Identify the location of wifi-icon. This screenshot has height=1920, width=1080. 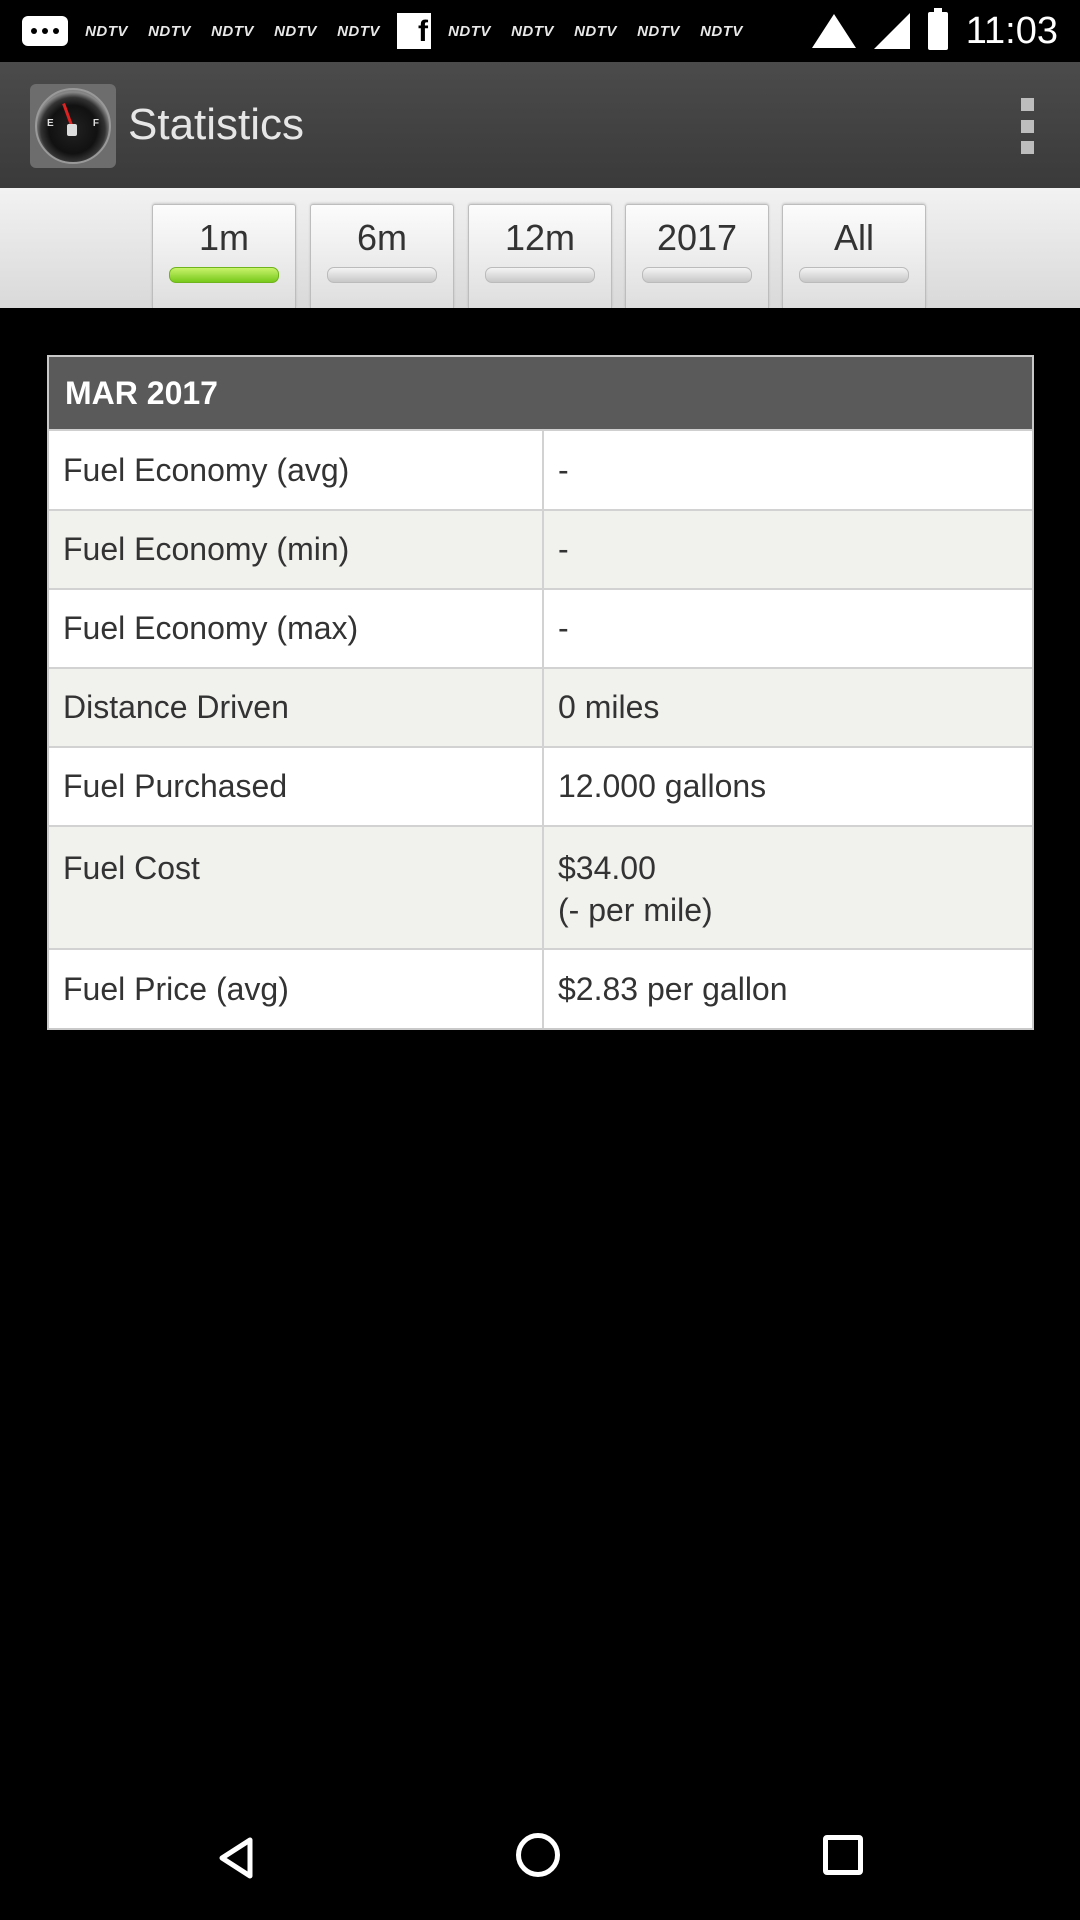
(833, 31).